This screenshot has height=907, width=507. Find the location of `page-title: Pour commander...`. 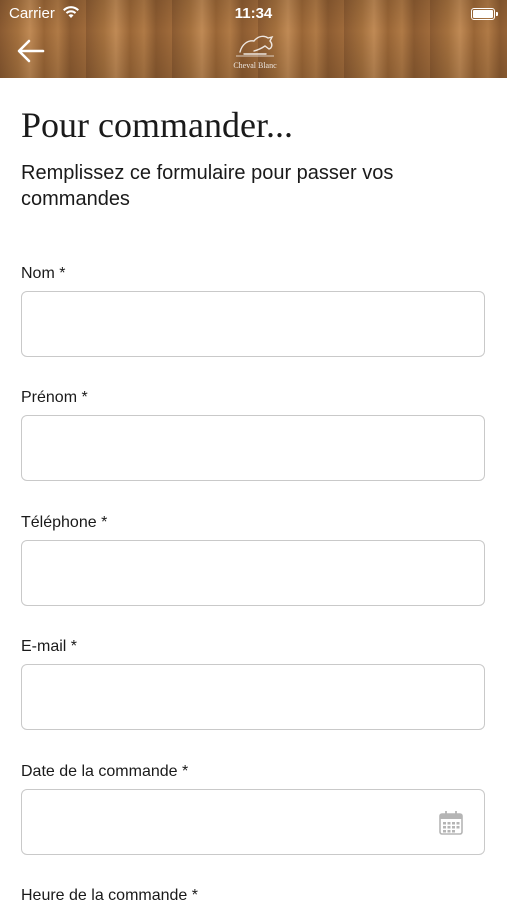

page-title: Pour commander... is located at coordinates (157, 125).